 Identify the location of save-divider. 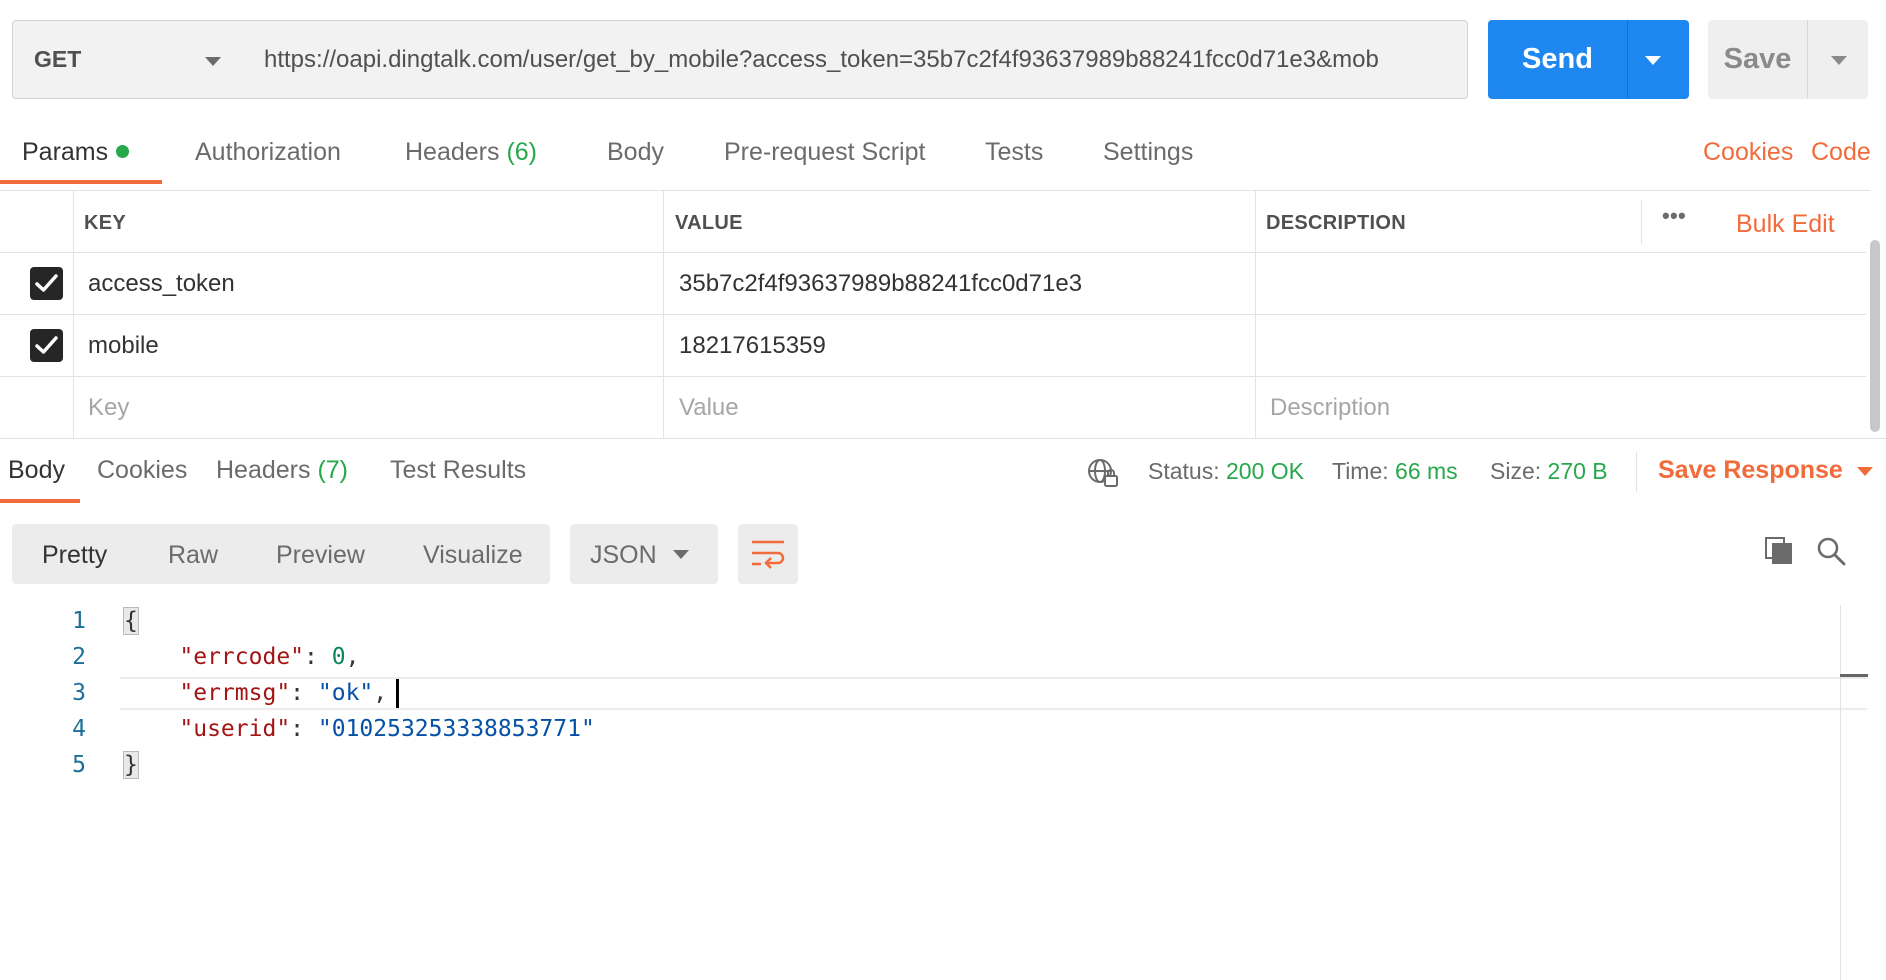
(1807, 59).